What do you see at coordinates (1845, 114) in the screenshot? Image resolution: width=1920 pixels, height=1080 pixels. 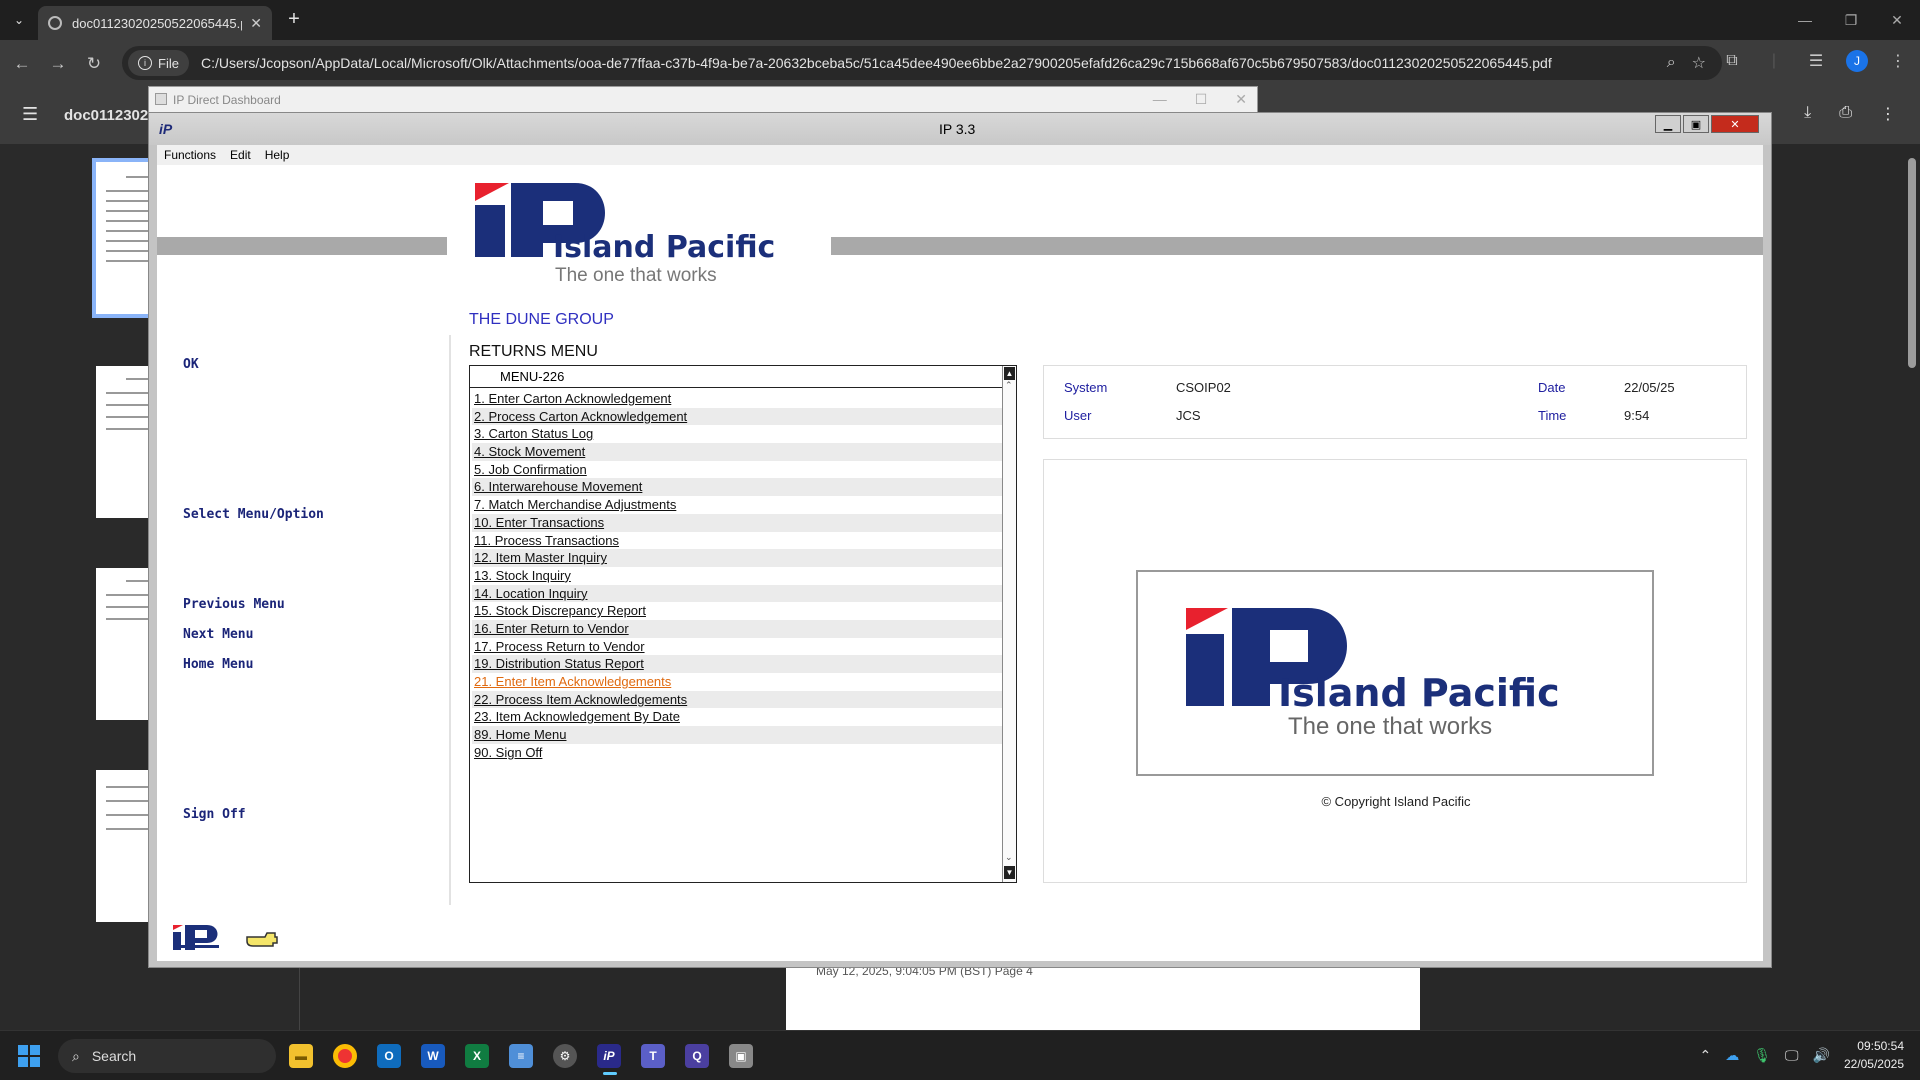 I see `print-icon: ⎙` at bounding box center [1845, 114].